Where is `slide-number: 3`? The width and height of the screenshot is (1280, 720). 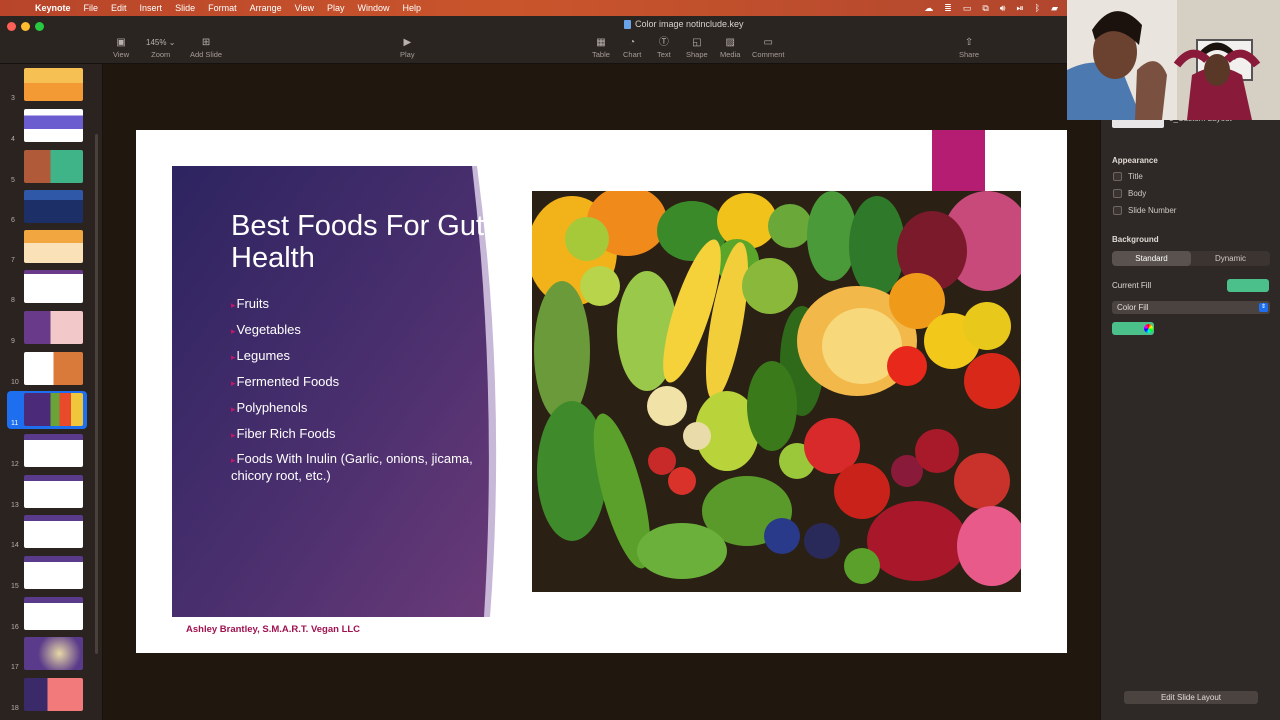 slide-number: 3 is located at coordinates (13, 98).